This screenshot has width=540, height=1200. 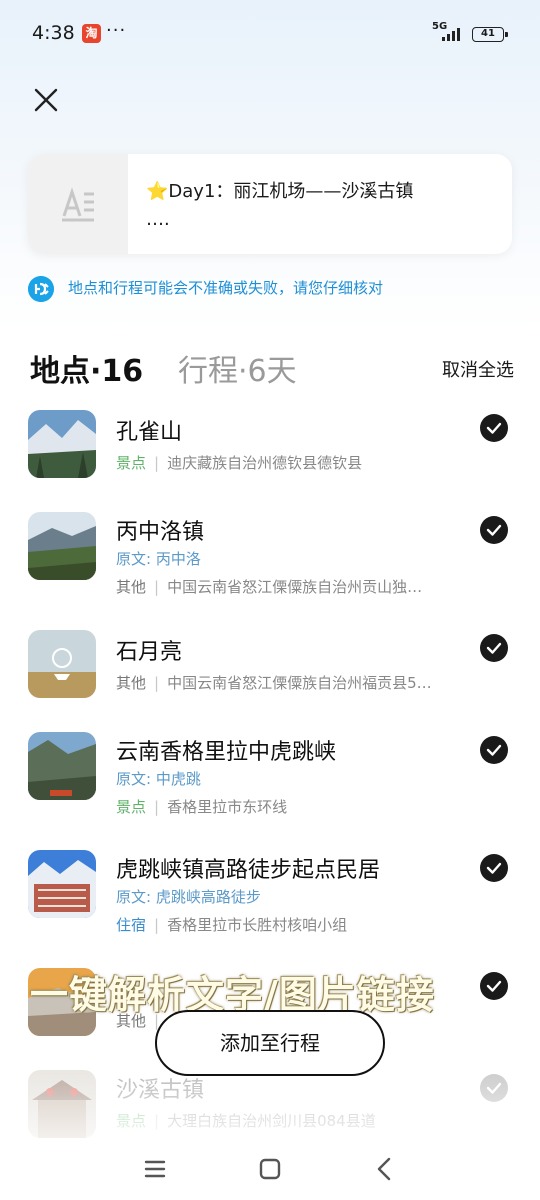 I want to click on place-name: 石月亮, so click(x=149, y=652).